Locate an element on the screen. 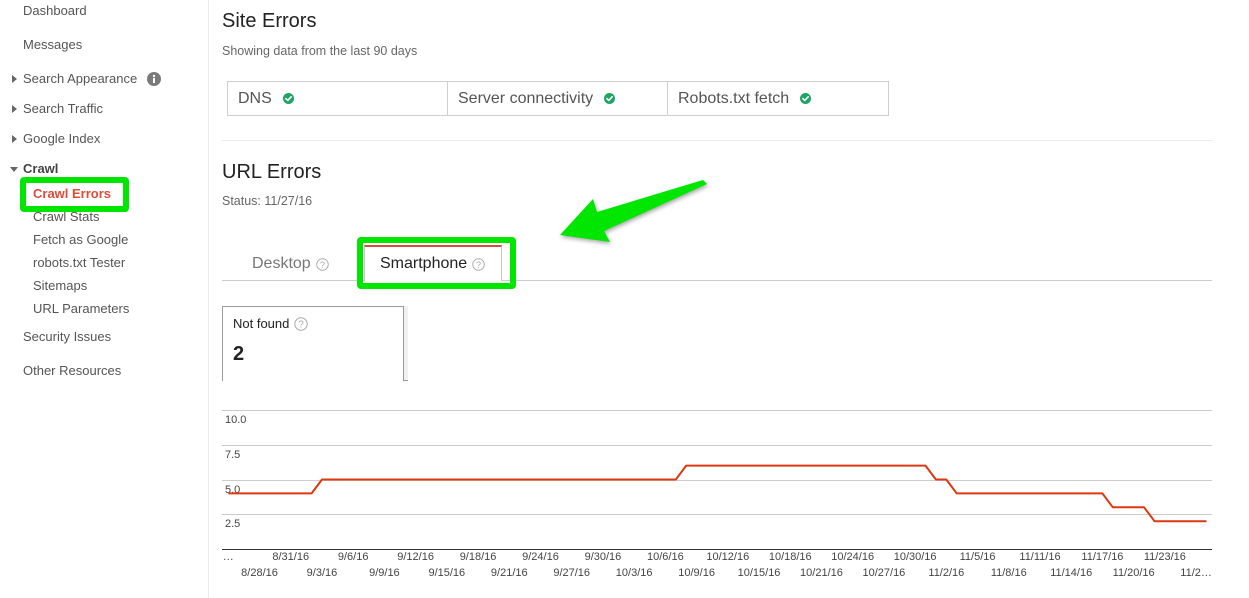  info-icon is located at coordinates (154, 79).